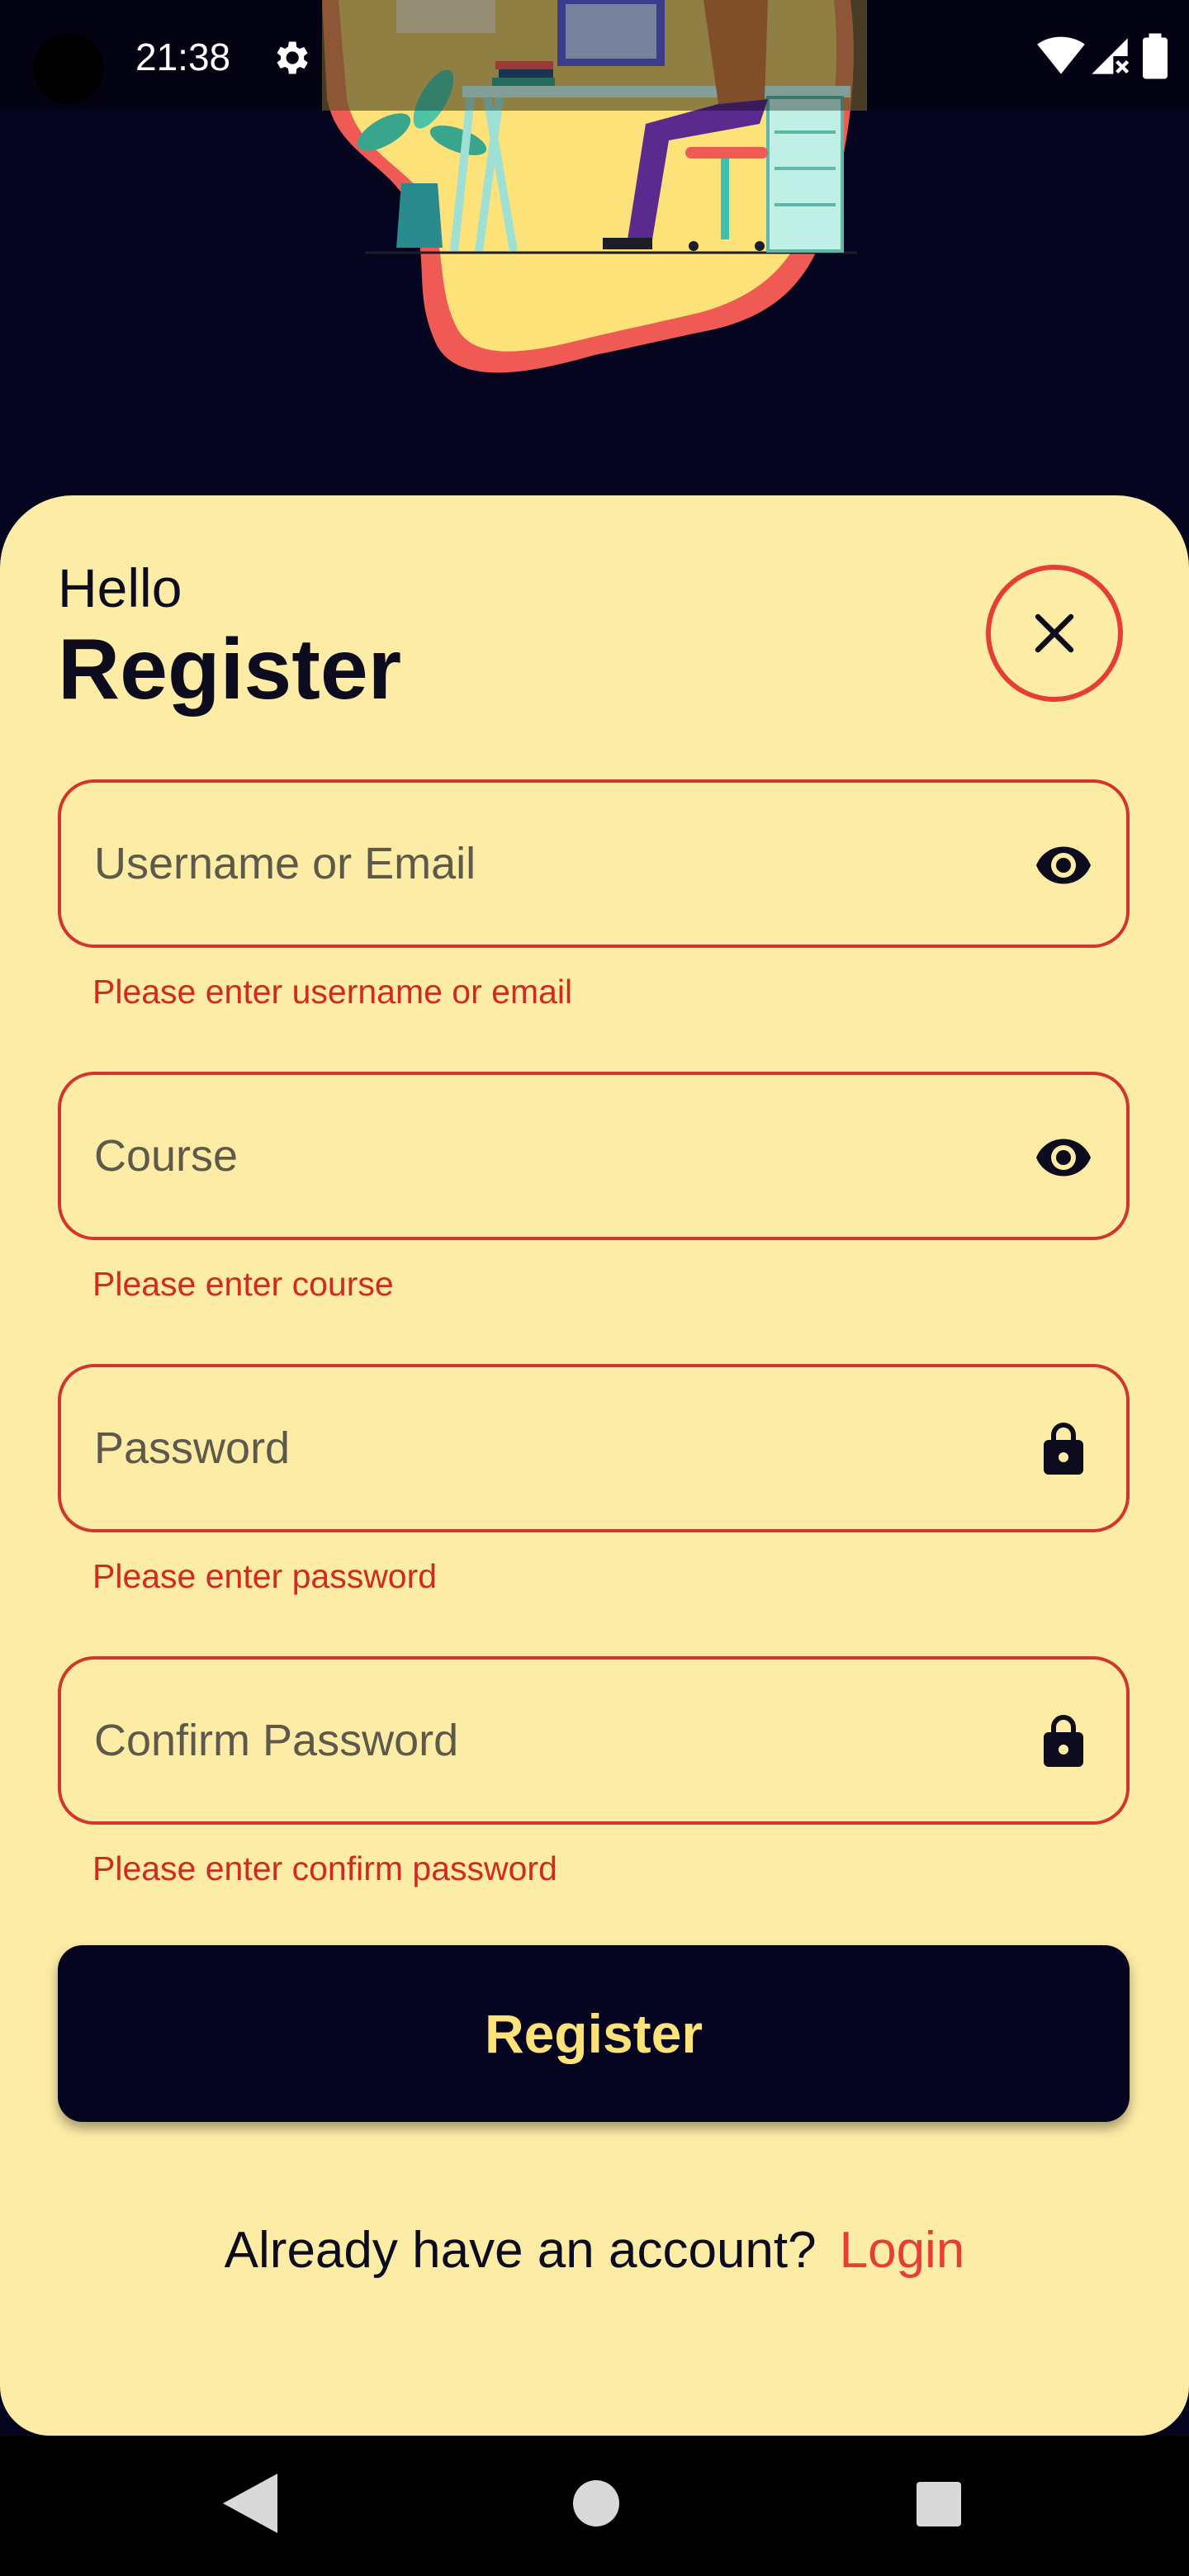 The height and width of the screenshot is (2576, 1189). Describe the element at coordinates (292, 57) in the screenshot. I see `gear-icon` at that location.